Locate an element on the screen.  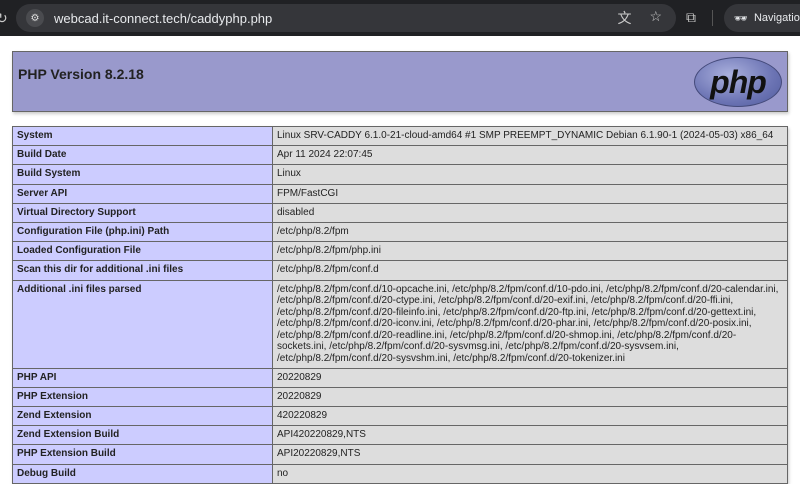
row-label: Loaded Configuration File is located at coordinates (142, 251).